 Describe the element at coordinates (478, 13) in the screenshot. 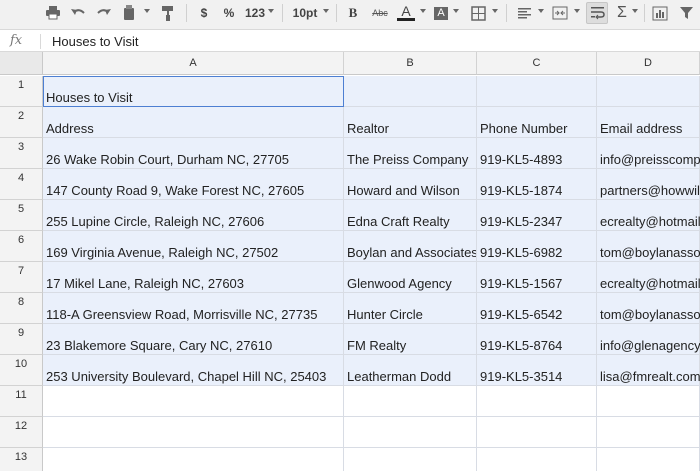

I see `borders-icon` at that location.